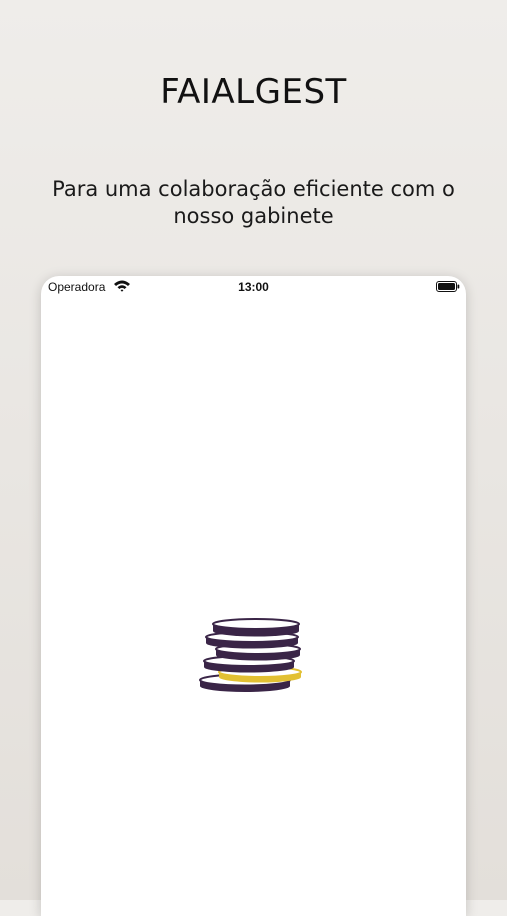  What do you see at coordinates (448, 286) in the screenshot?
I see `battery-icon` at bounding box center [448, 286].